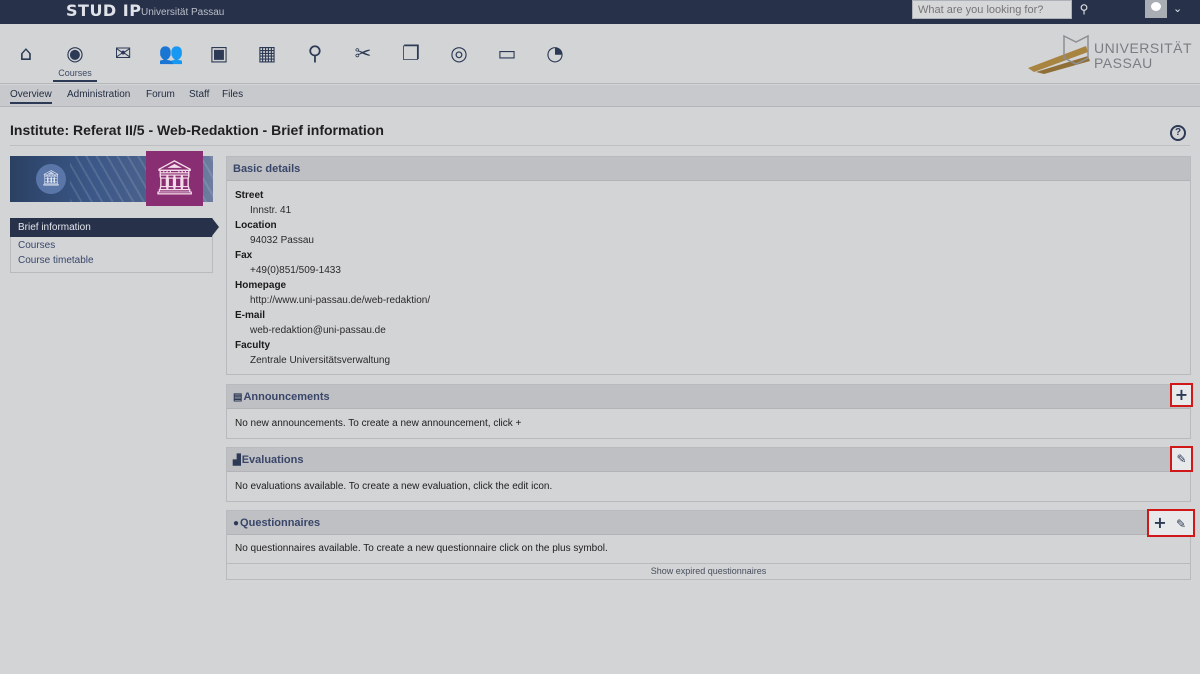 The height and width of the screenshot is (674, 1200). Describe the element at coordinates (238, 397) in the screenshot. I see `announcement-icon: ▤` at that location.